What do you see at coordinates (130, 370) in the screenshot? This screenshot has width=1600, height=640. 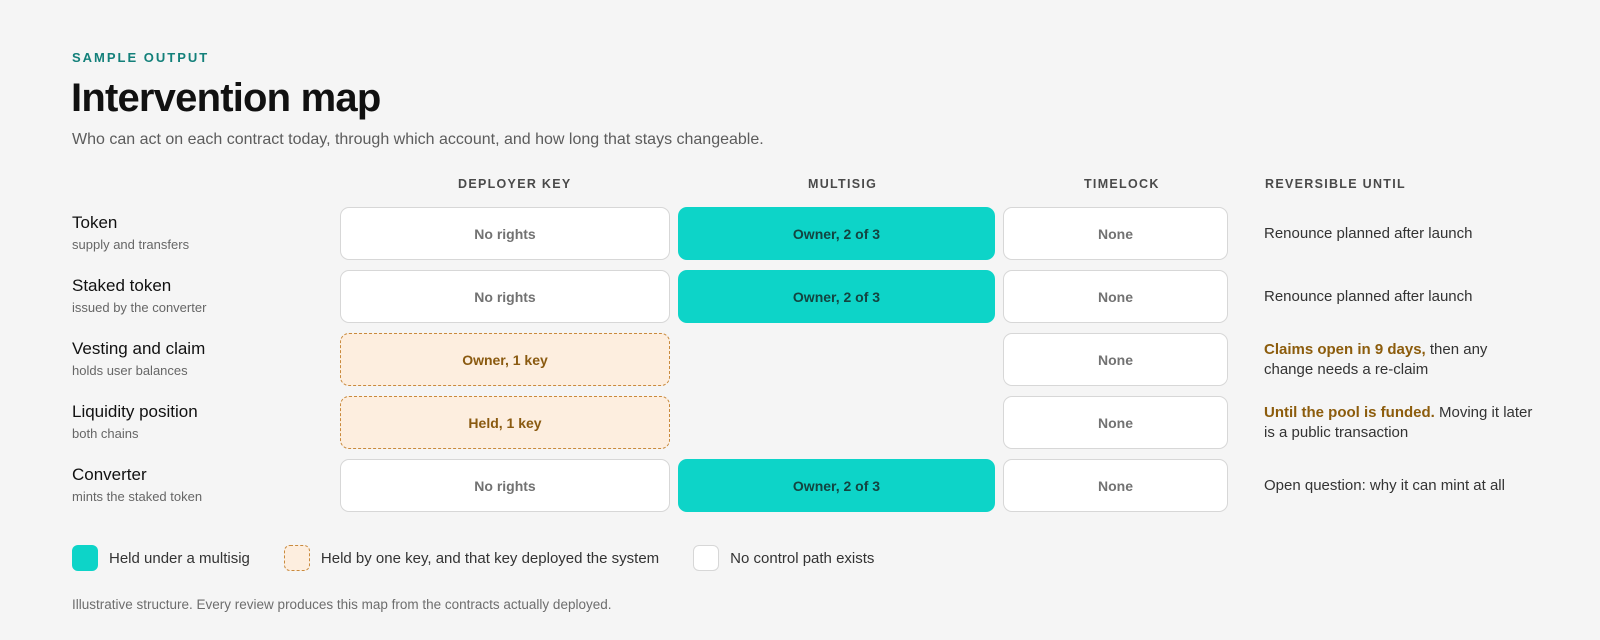 I see `row-description: holds user balances` at bounding box center [130, 370].